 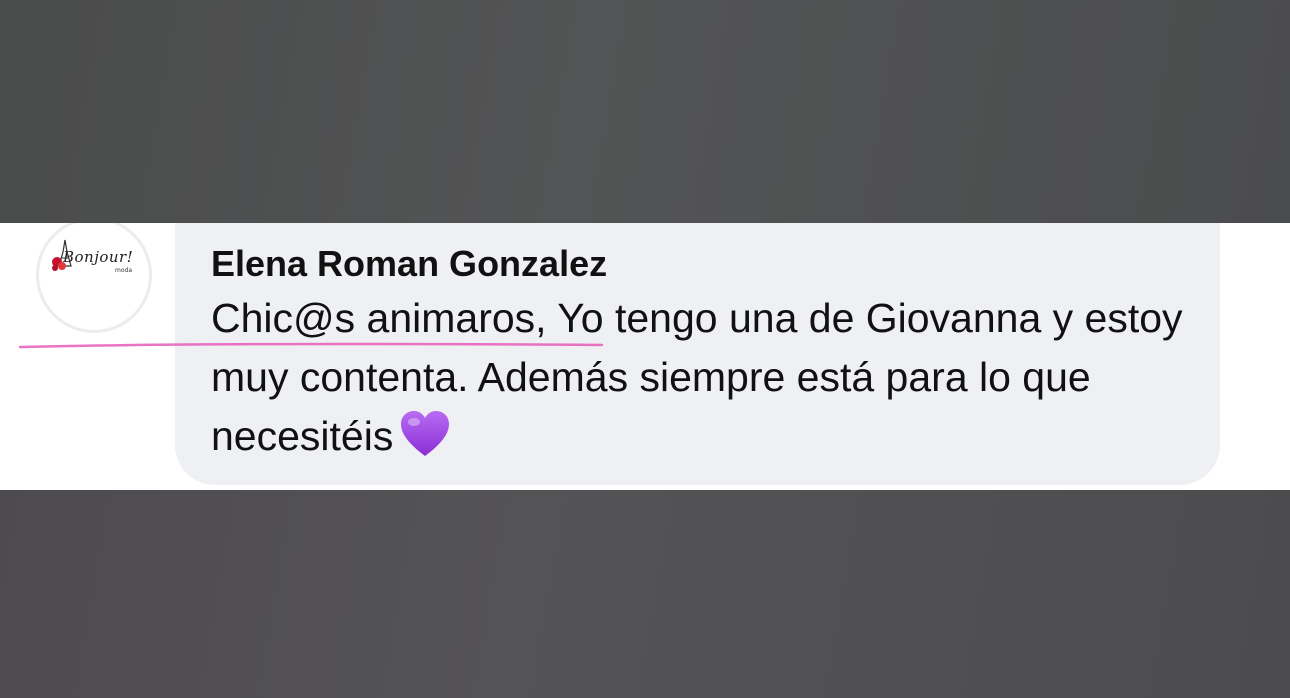 I want to click on avatar: Bonjour! moda, so click(x=94, y=278).